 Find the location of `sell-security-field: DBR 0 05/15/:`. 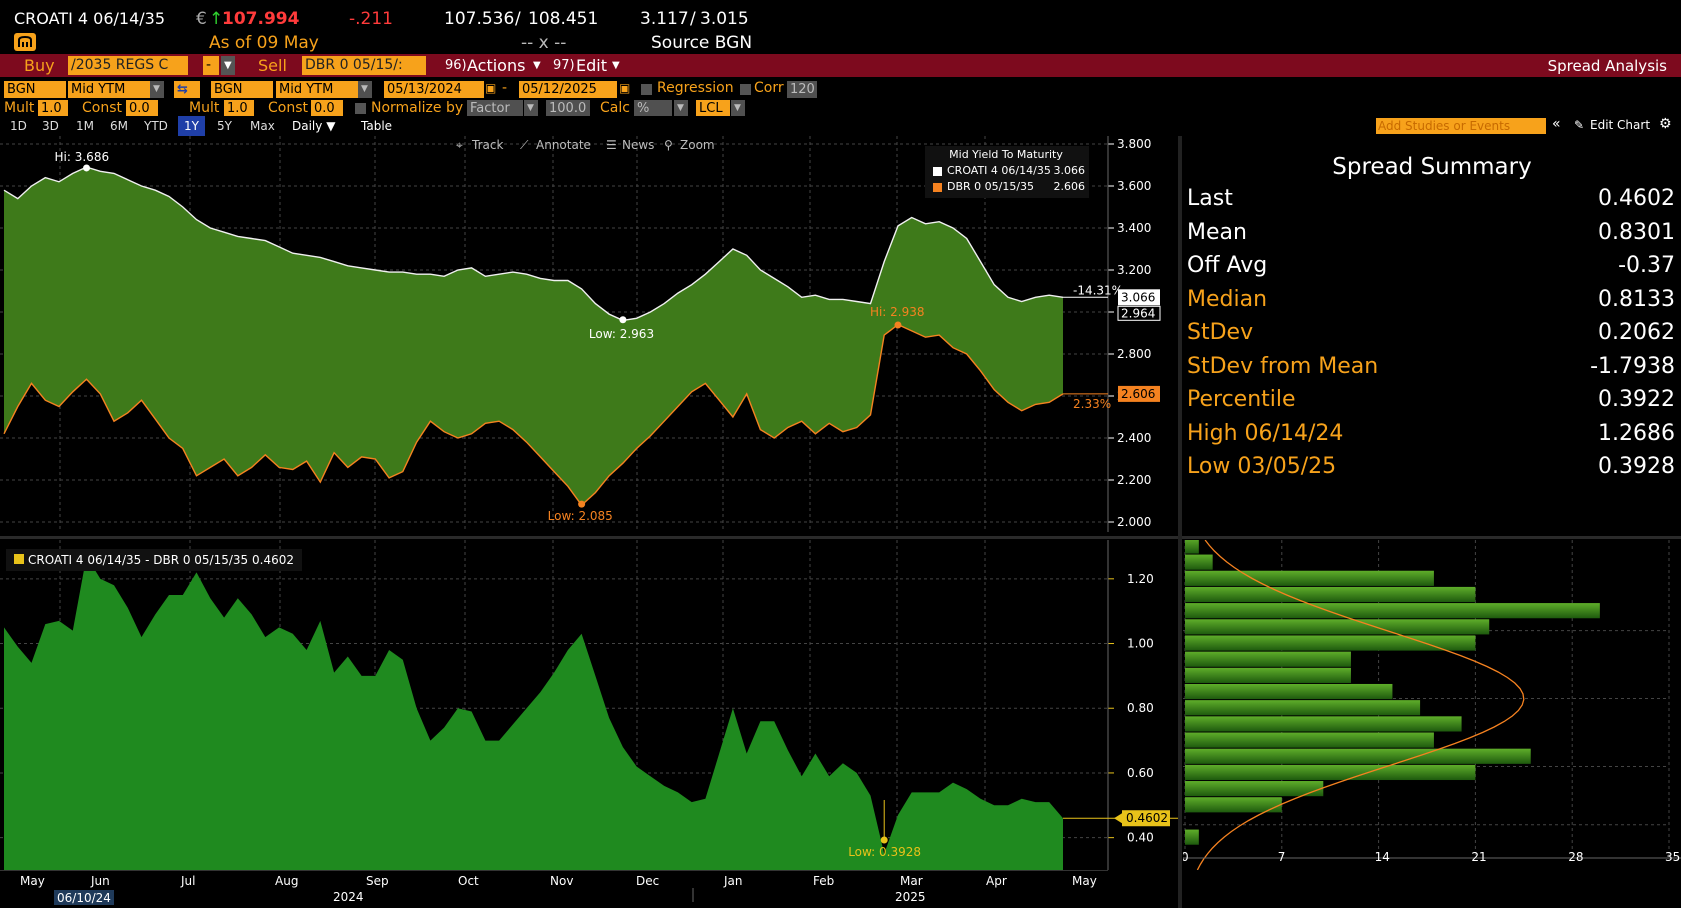

sell-security-field: DBR 0 05/15/: is located at coordinates (364, 65).